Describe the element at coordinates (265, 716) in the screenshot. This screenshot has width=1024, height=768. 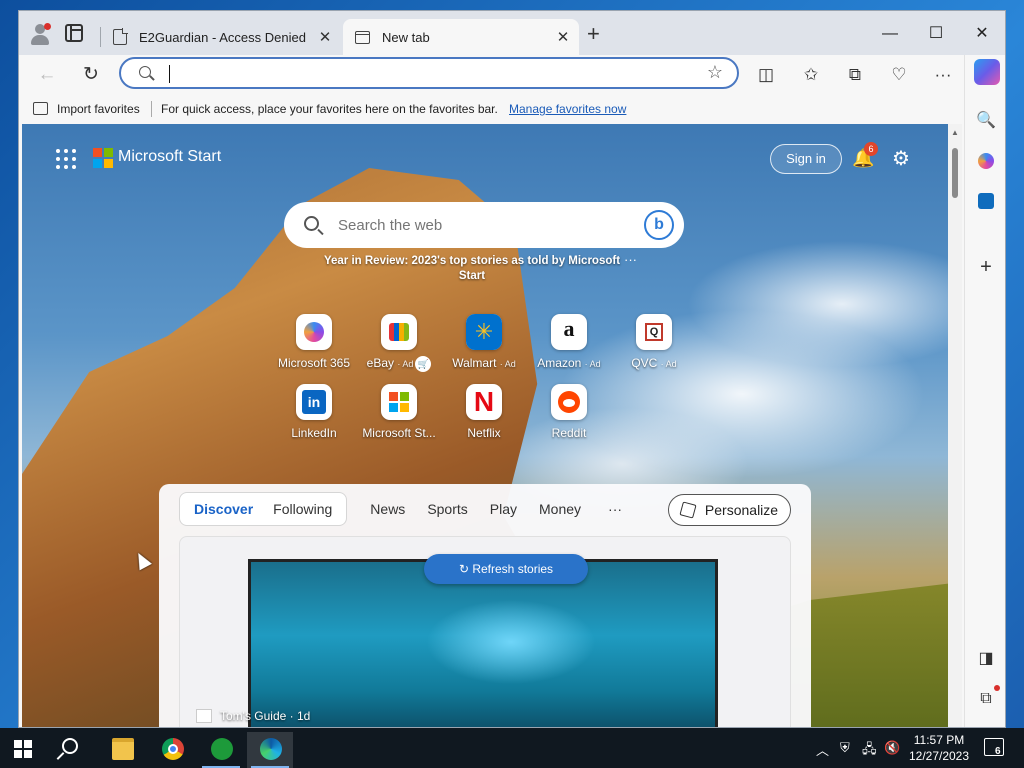
I see `story-source-label: Tom's Guide · 1d` at that location.